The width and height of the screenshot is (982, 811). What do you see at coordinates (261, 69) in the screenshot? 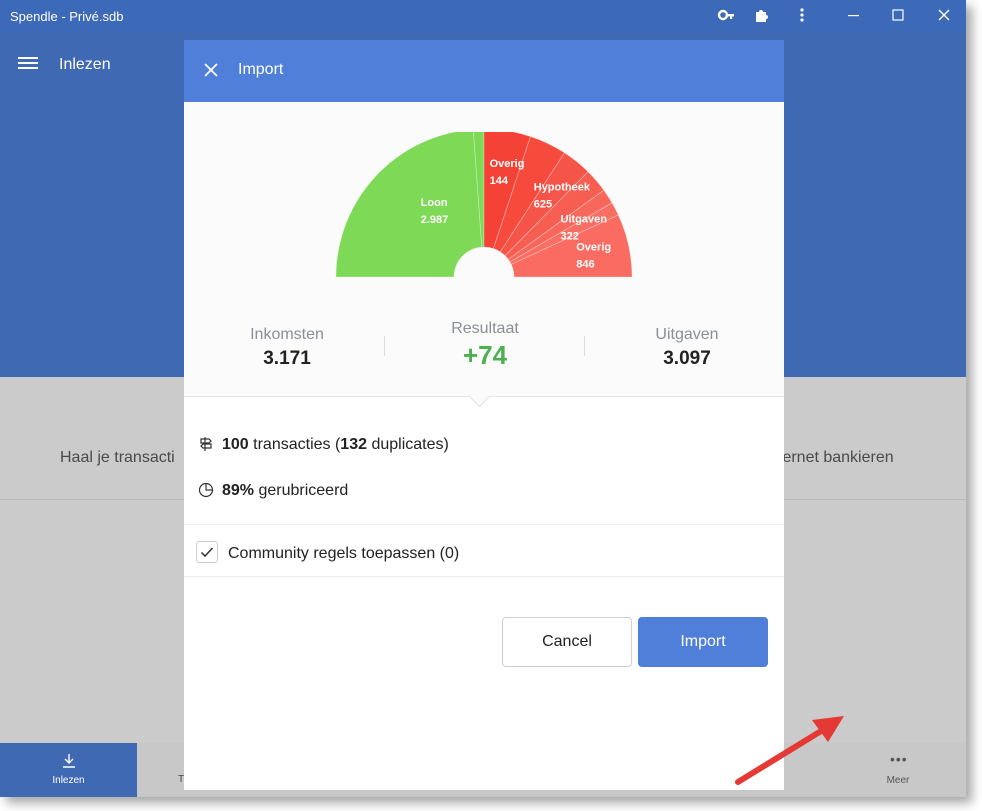
I see `dialog-title: Import` at bounding box center [261, 69].